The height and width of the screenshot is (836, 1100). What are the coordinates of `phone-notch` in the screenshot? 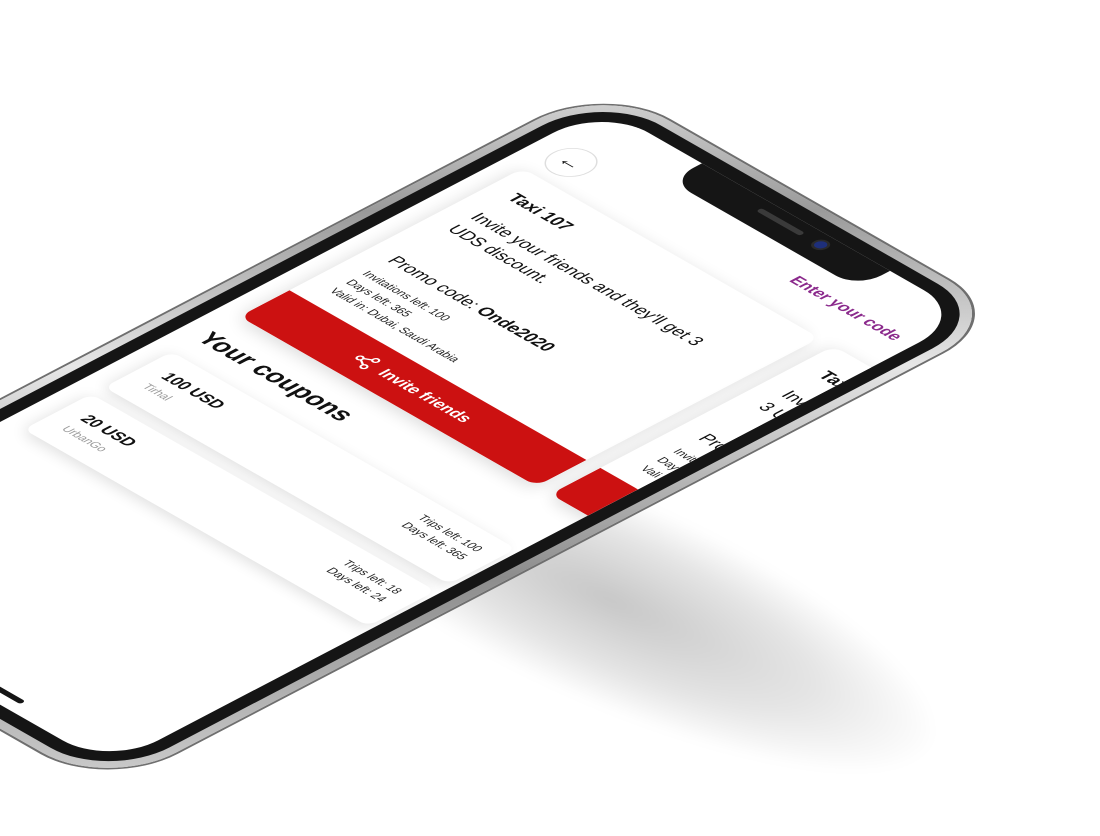 It's located at (781, 225).